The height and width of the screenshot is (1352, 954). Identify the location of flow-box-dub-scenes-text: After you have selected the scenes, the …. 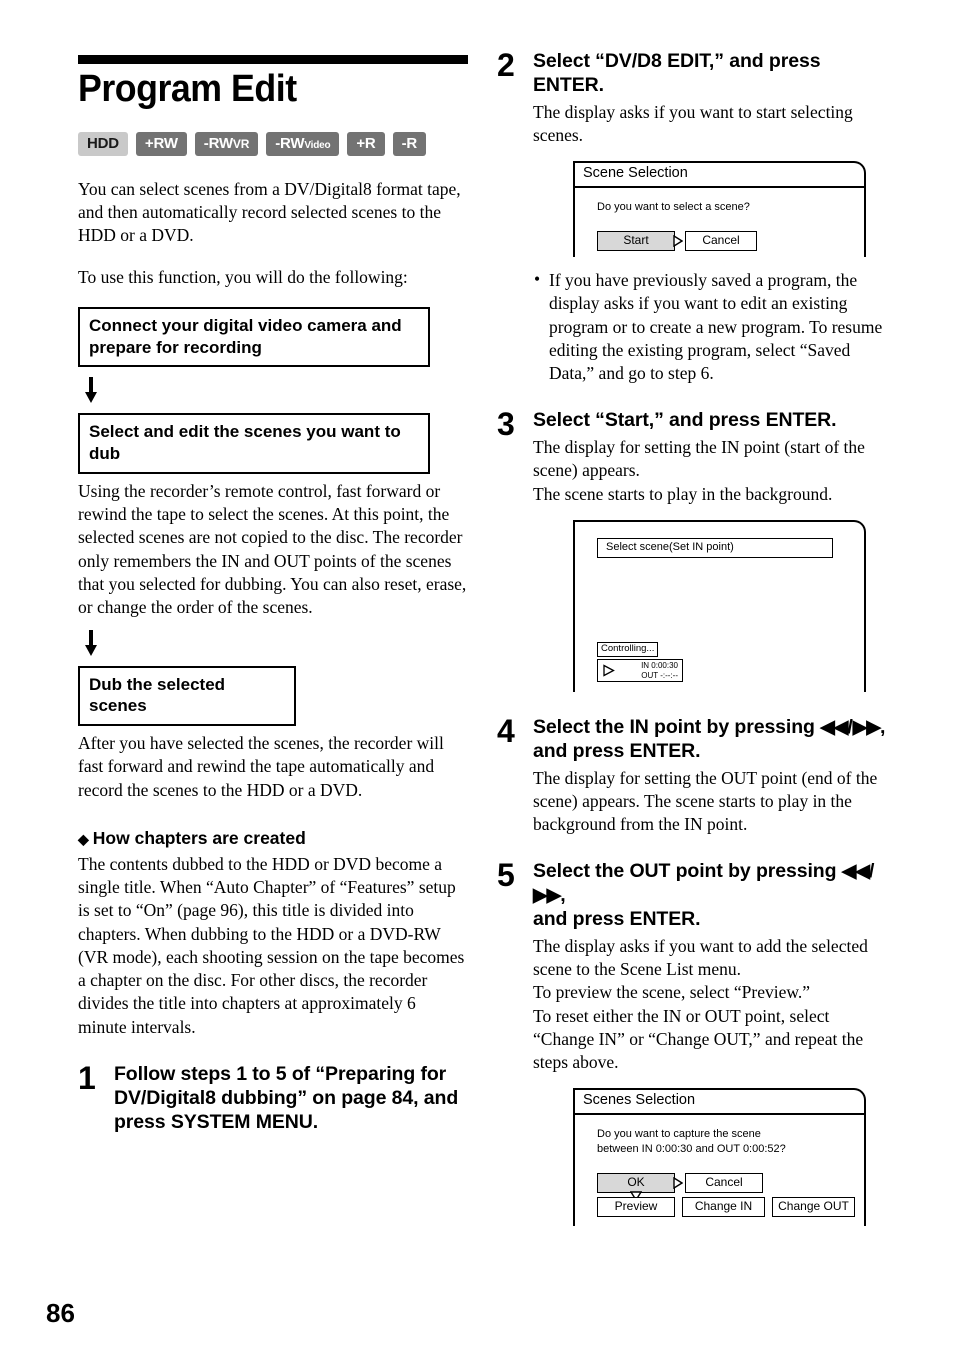
(261, 766).